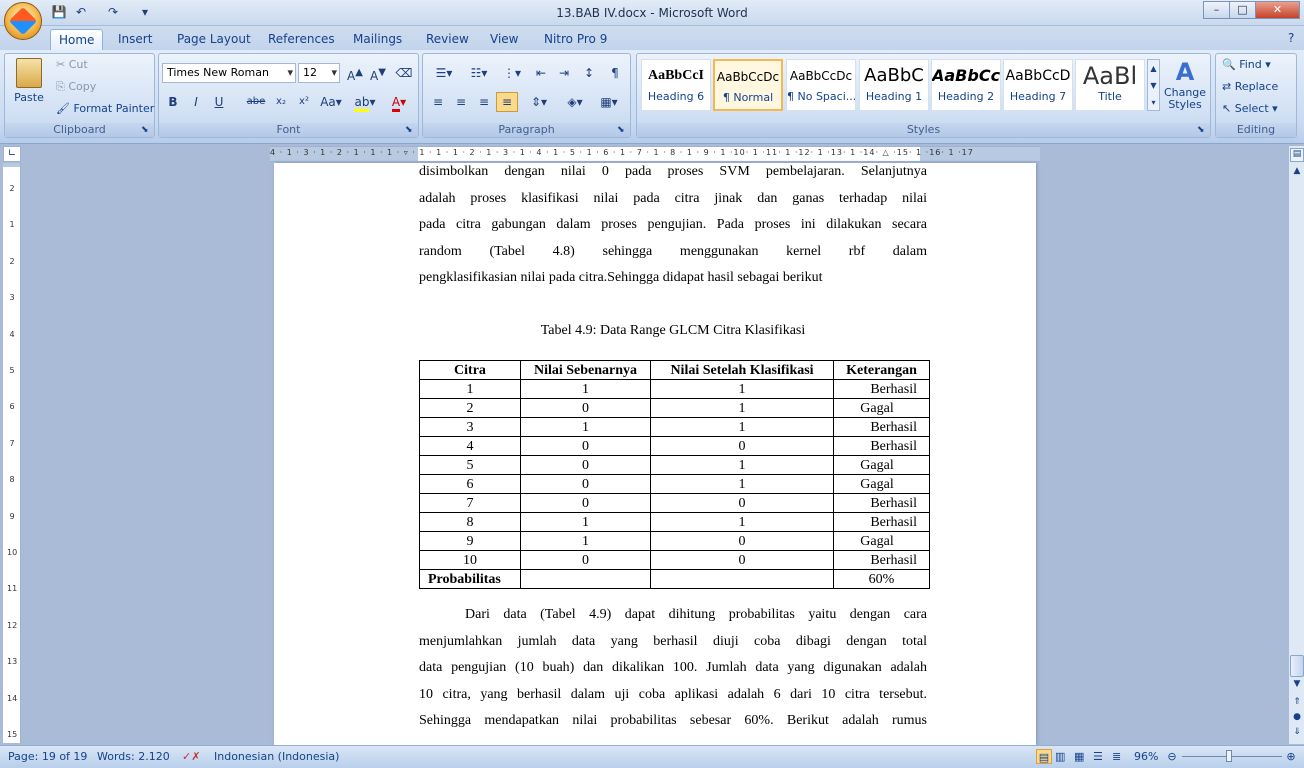  Describe the element at coordinates (1297, 155) in the screenshot. I see `ruler-toggle-icon: ▤` at that location.